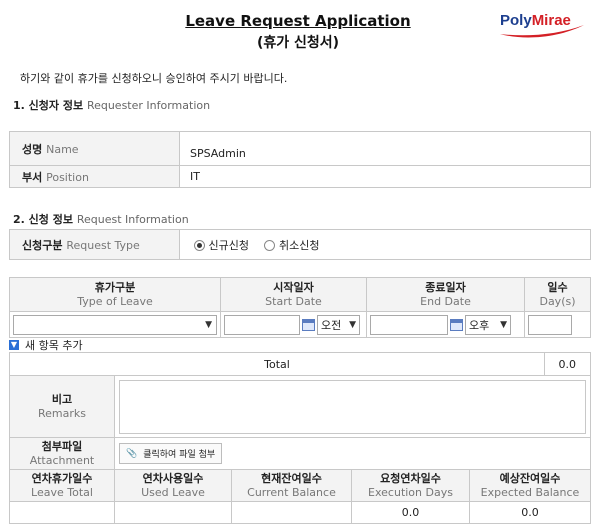 Image resolution: width=596 pixels, height=531 pixels. What do you see at coordinates (199, 245) in the screenshot?
I see `radio-new-request-icon` at bounding box center [199, 245].